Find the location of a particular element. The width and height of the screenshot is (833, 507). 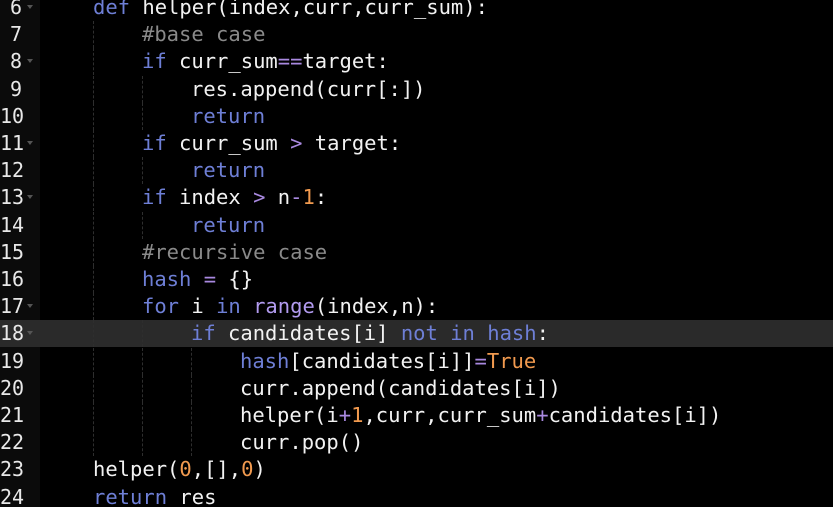

line-number: 24 is located at coordinates (12, 495).